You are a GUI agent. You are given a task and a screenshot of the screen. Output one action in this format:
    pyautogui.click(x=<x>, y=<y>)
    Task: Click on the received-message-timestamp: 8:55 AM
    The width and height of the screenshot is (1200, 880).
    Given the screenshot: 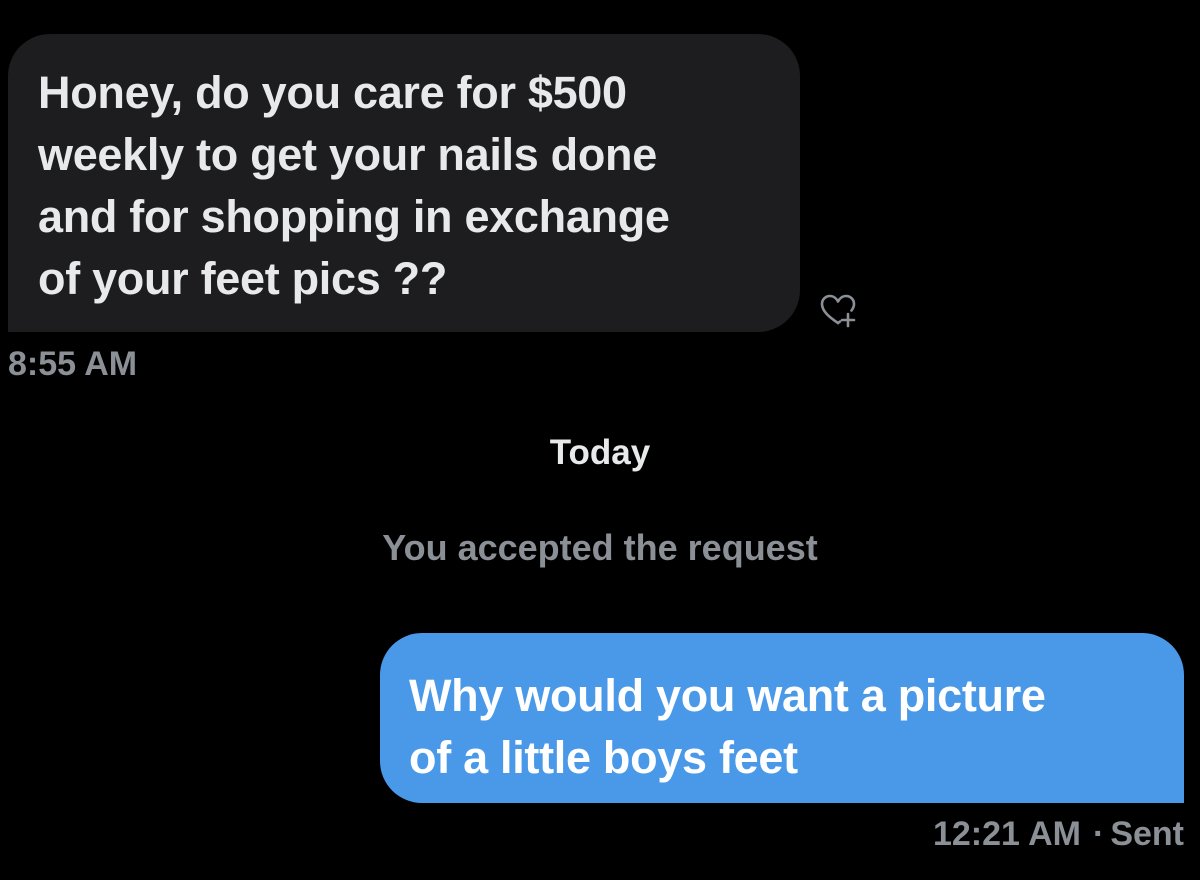 What is the action you would take?
    pyautogui.click(x=73, y=364)
    